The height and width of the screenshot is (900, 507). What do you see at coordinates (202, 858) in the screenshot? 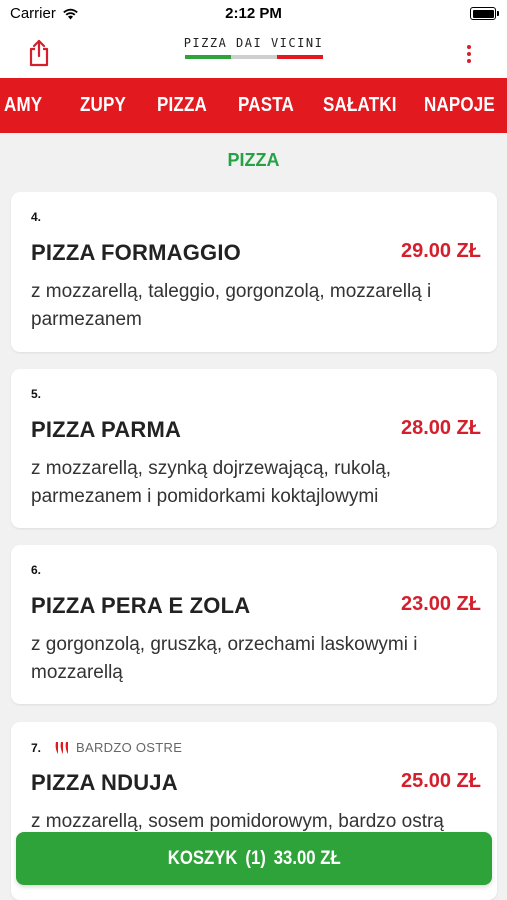
I see `cart-label: KOSZYK` at bounding box center [202, 858].